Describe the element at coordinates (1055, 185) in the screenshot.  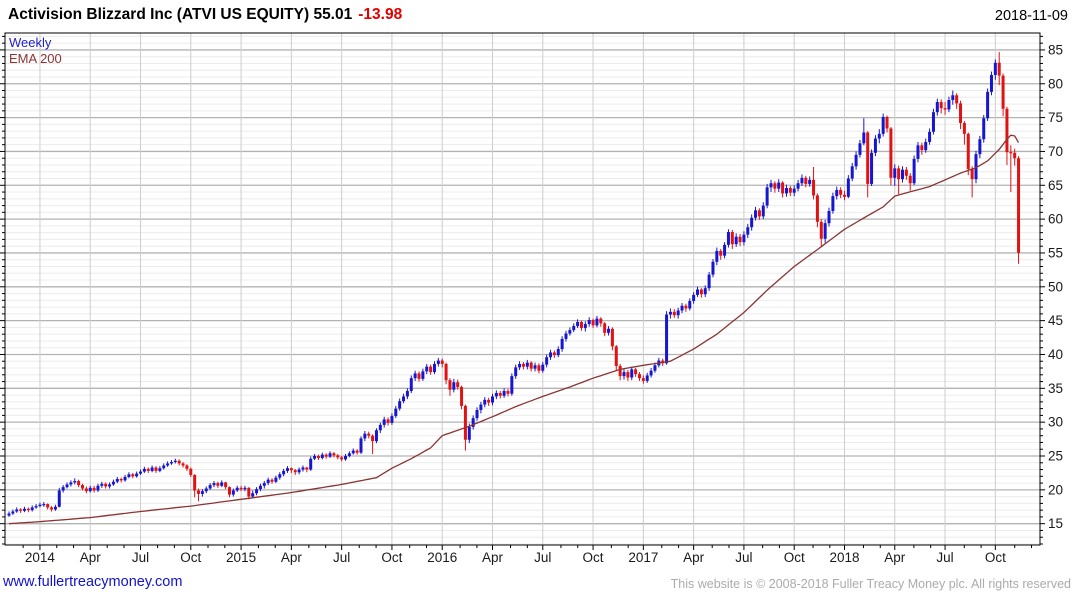
I see `svg-text: 65` at that location.